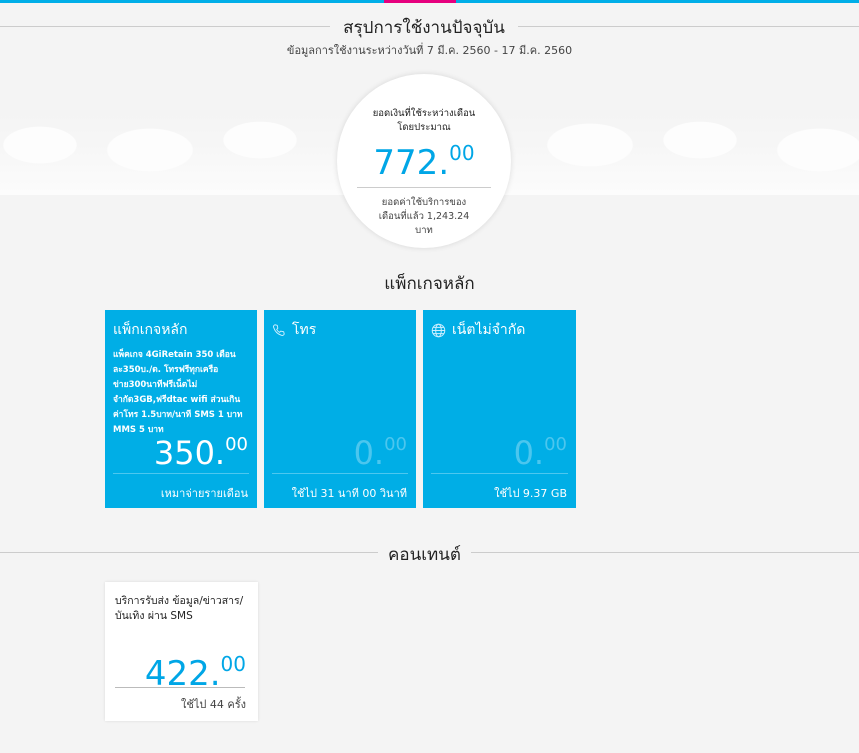 This screenshot has height=753, width=859. I want to click on card-footer: ใช้ไป 31 นาที 00 วินาที, so click(349, 493).